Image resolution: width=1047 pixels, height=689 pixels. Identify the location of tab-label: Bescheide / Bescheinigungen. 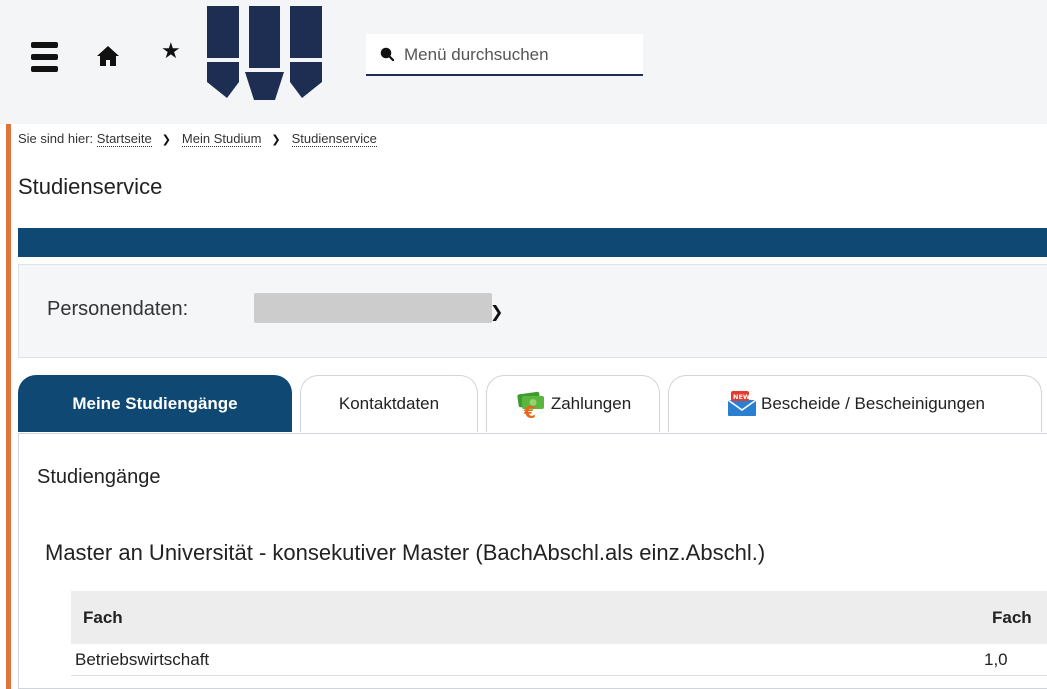
(873, 403).